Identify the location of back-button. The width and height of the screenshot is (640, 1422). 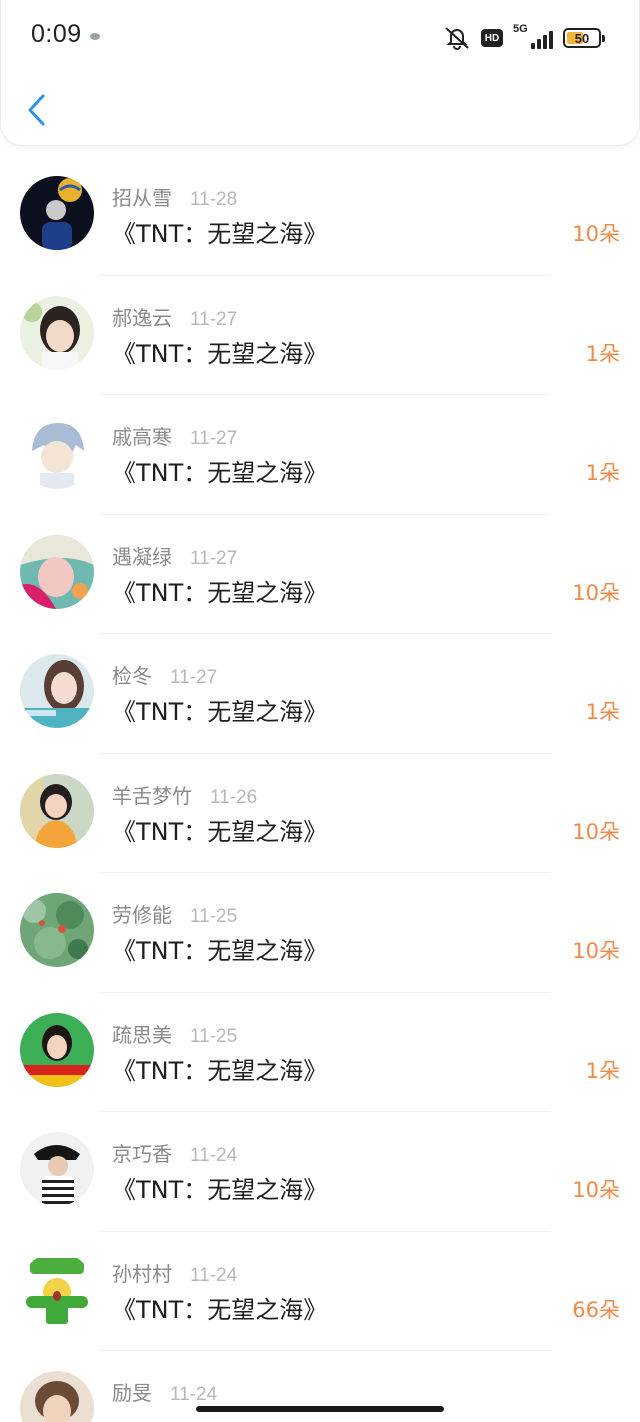
(38, 110).